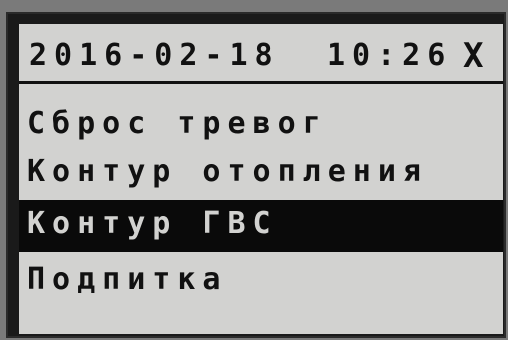 This screenshot has width=508, height=340. Describe the element at coordinates (152, 223) in the screenshot. I see `menu-item-label: Контур ГВС` at that location.